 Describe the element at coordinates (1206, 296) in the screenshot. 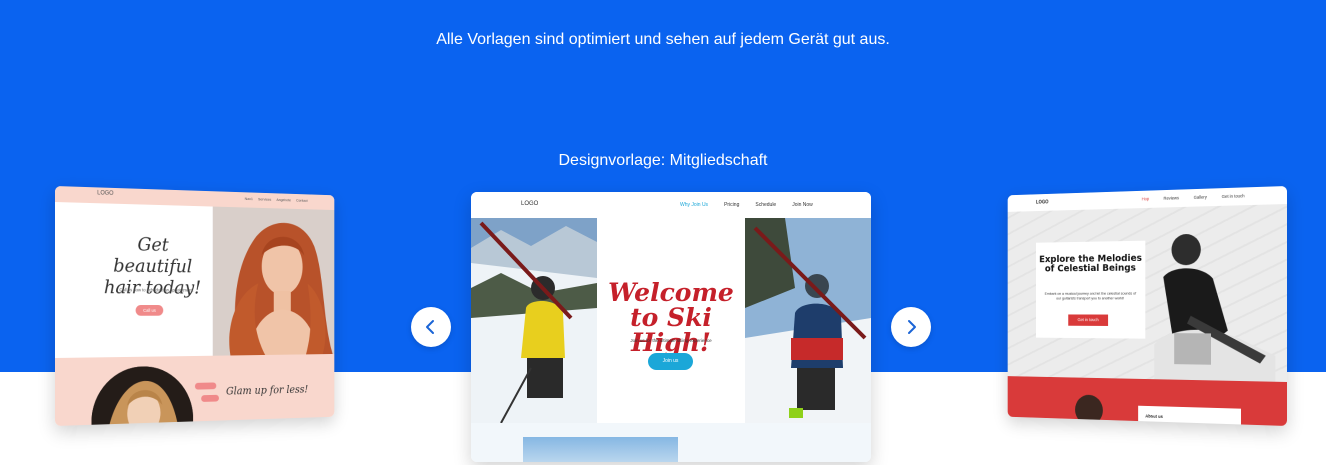

I see `guitarist-image` at that location.